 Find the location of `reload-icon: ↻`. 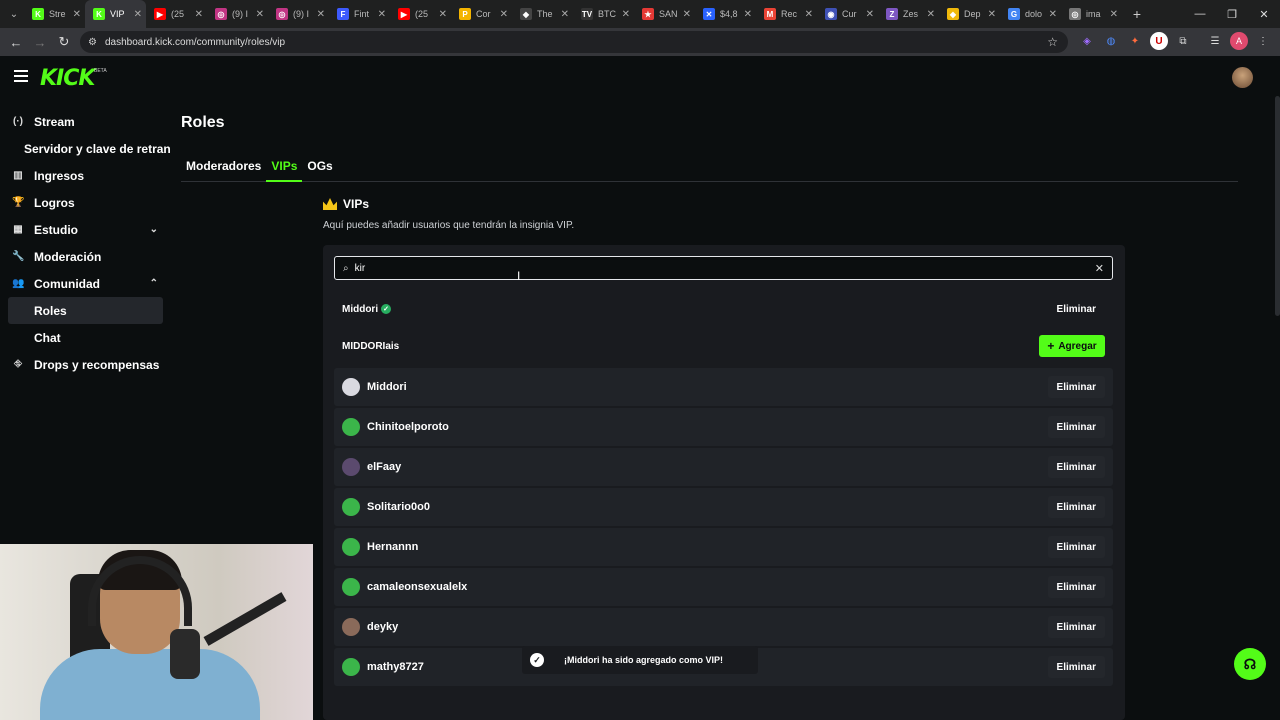

reload-icon: ↻ is located at coordinates (64, 42).